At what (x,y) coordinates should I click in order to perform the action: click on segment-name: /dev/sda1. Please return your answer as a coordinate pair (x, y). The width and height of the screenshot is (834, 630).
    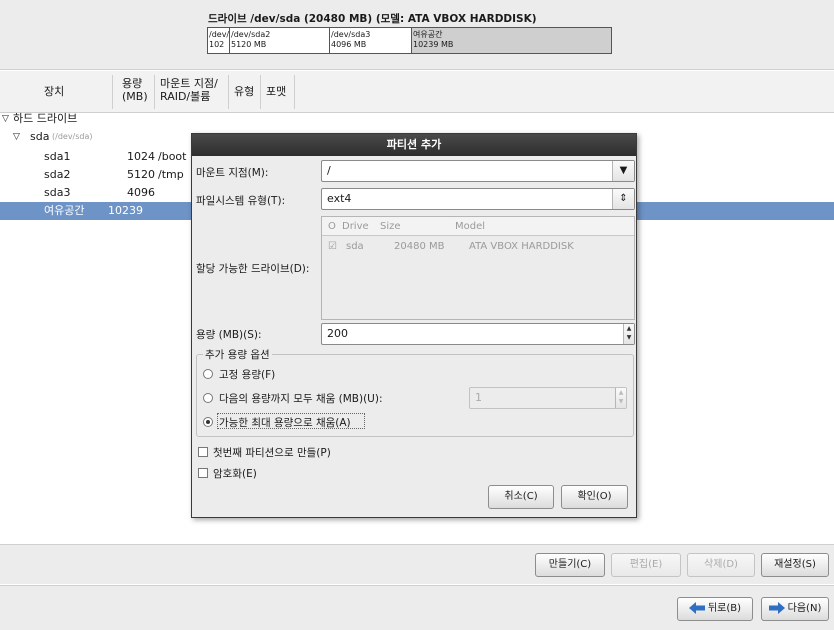
    Looking at the image, I should click on (219, 34).